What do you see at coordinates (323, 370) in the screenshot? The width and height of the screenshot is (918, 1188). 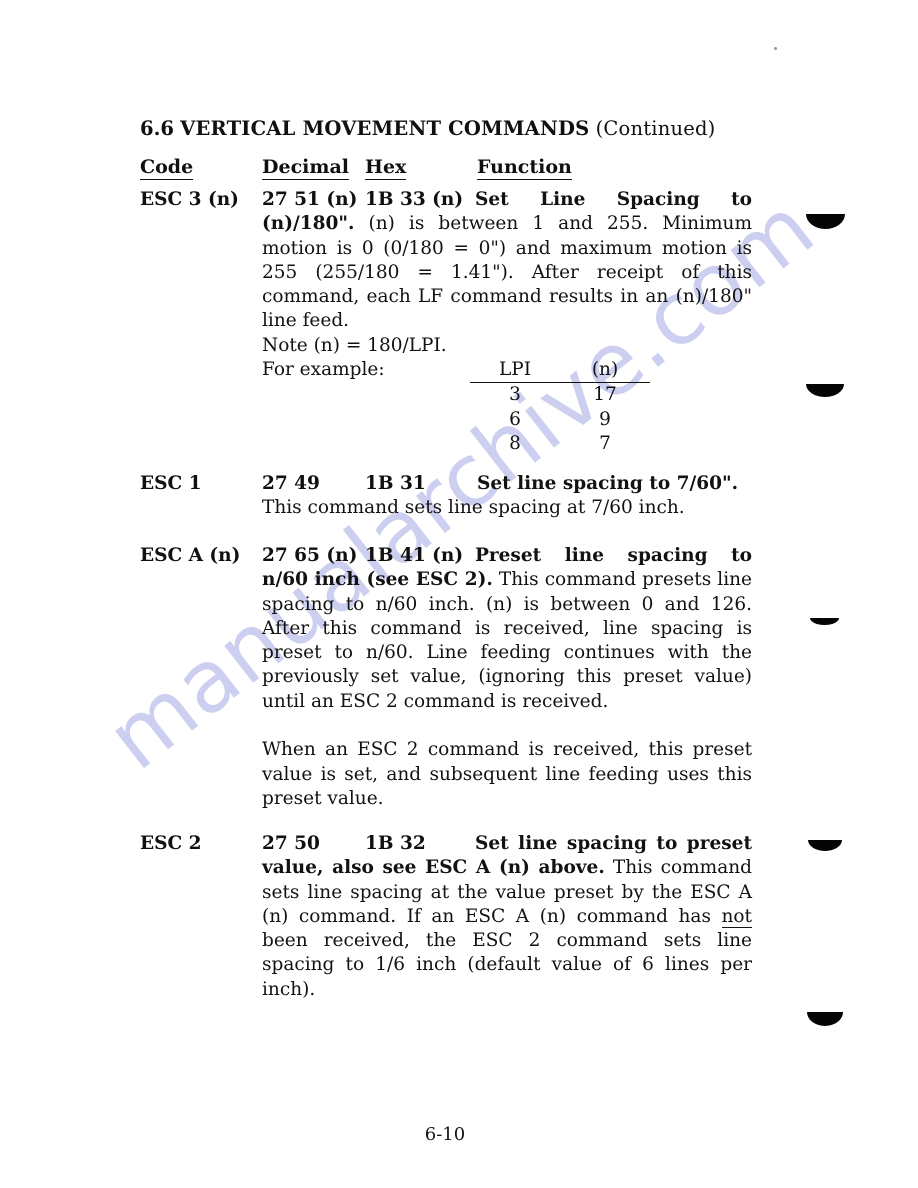 I see `example-label: For example:` at bounding box center [323, 370].